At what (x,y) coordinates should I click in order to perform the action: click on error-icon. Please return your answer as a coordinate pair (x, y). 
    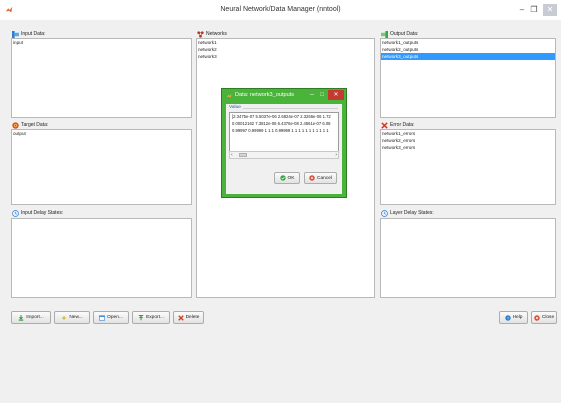
    Looking at the image, I should click on (384, 125).